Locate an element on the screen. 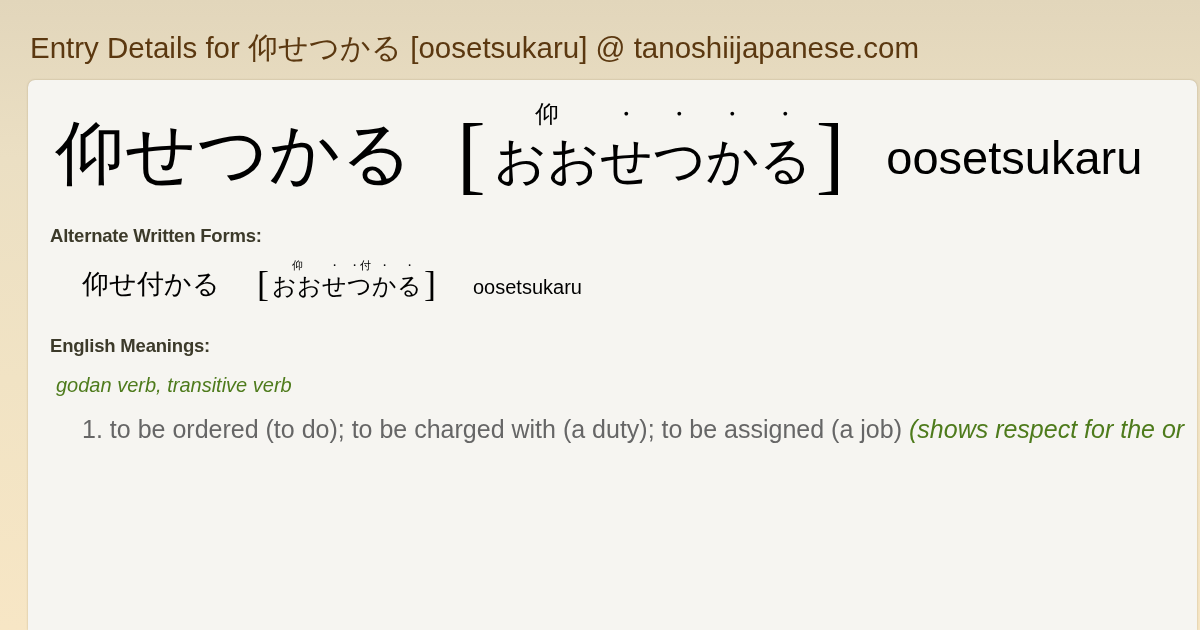  usage-note: (shows respect for the or is located at coordinates (1047, 429).